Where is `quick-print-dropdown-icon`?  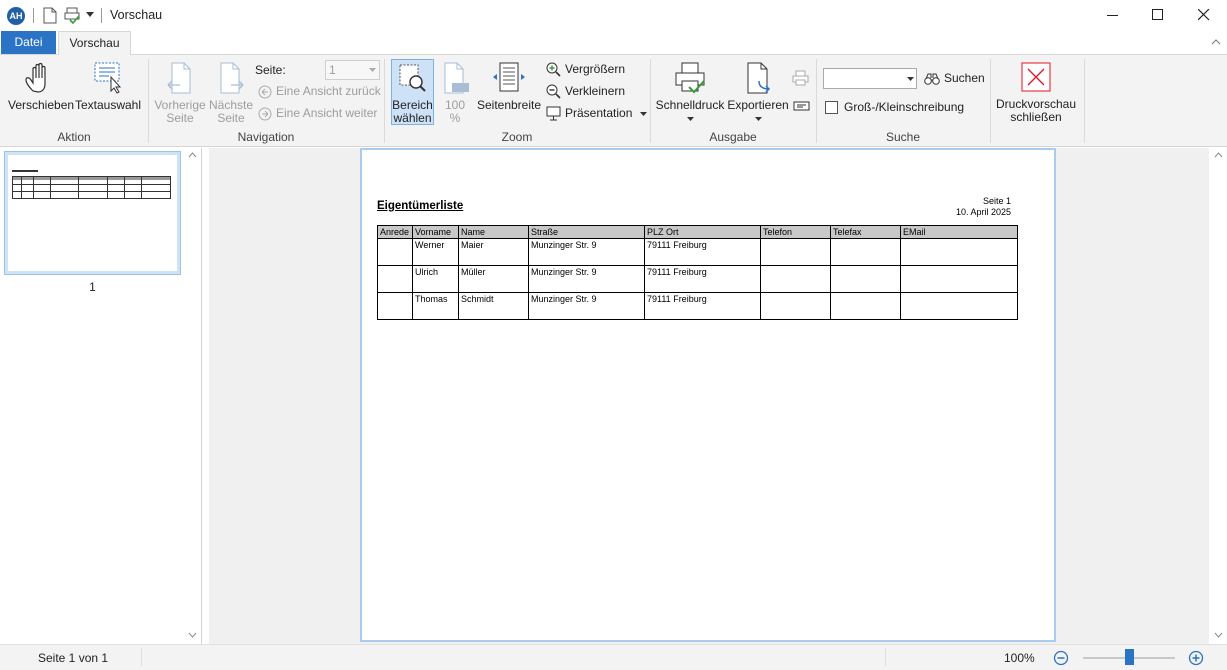 quick-print-dropdown-icon is located at coordinates (690, 119).